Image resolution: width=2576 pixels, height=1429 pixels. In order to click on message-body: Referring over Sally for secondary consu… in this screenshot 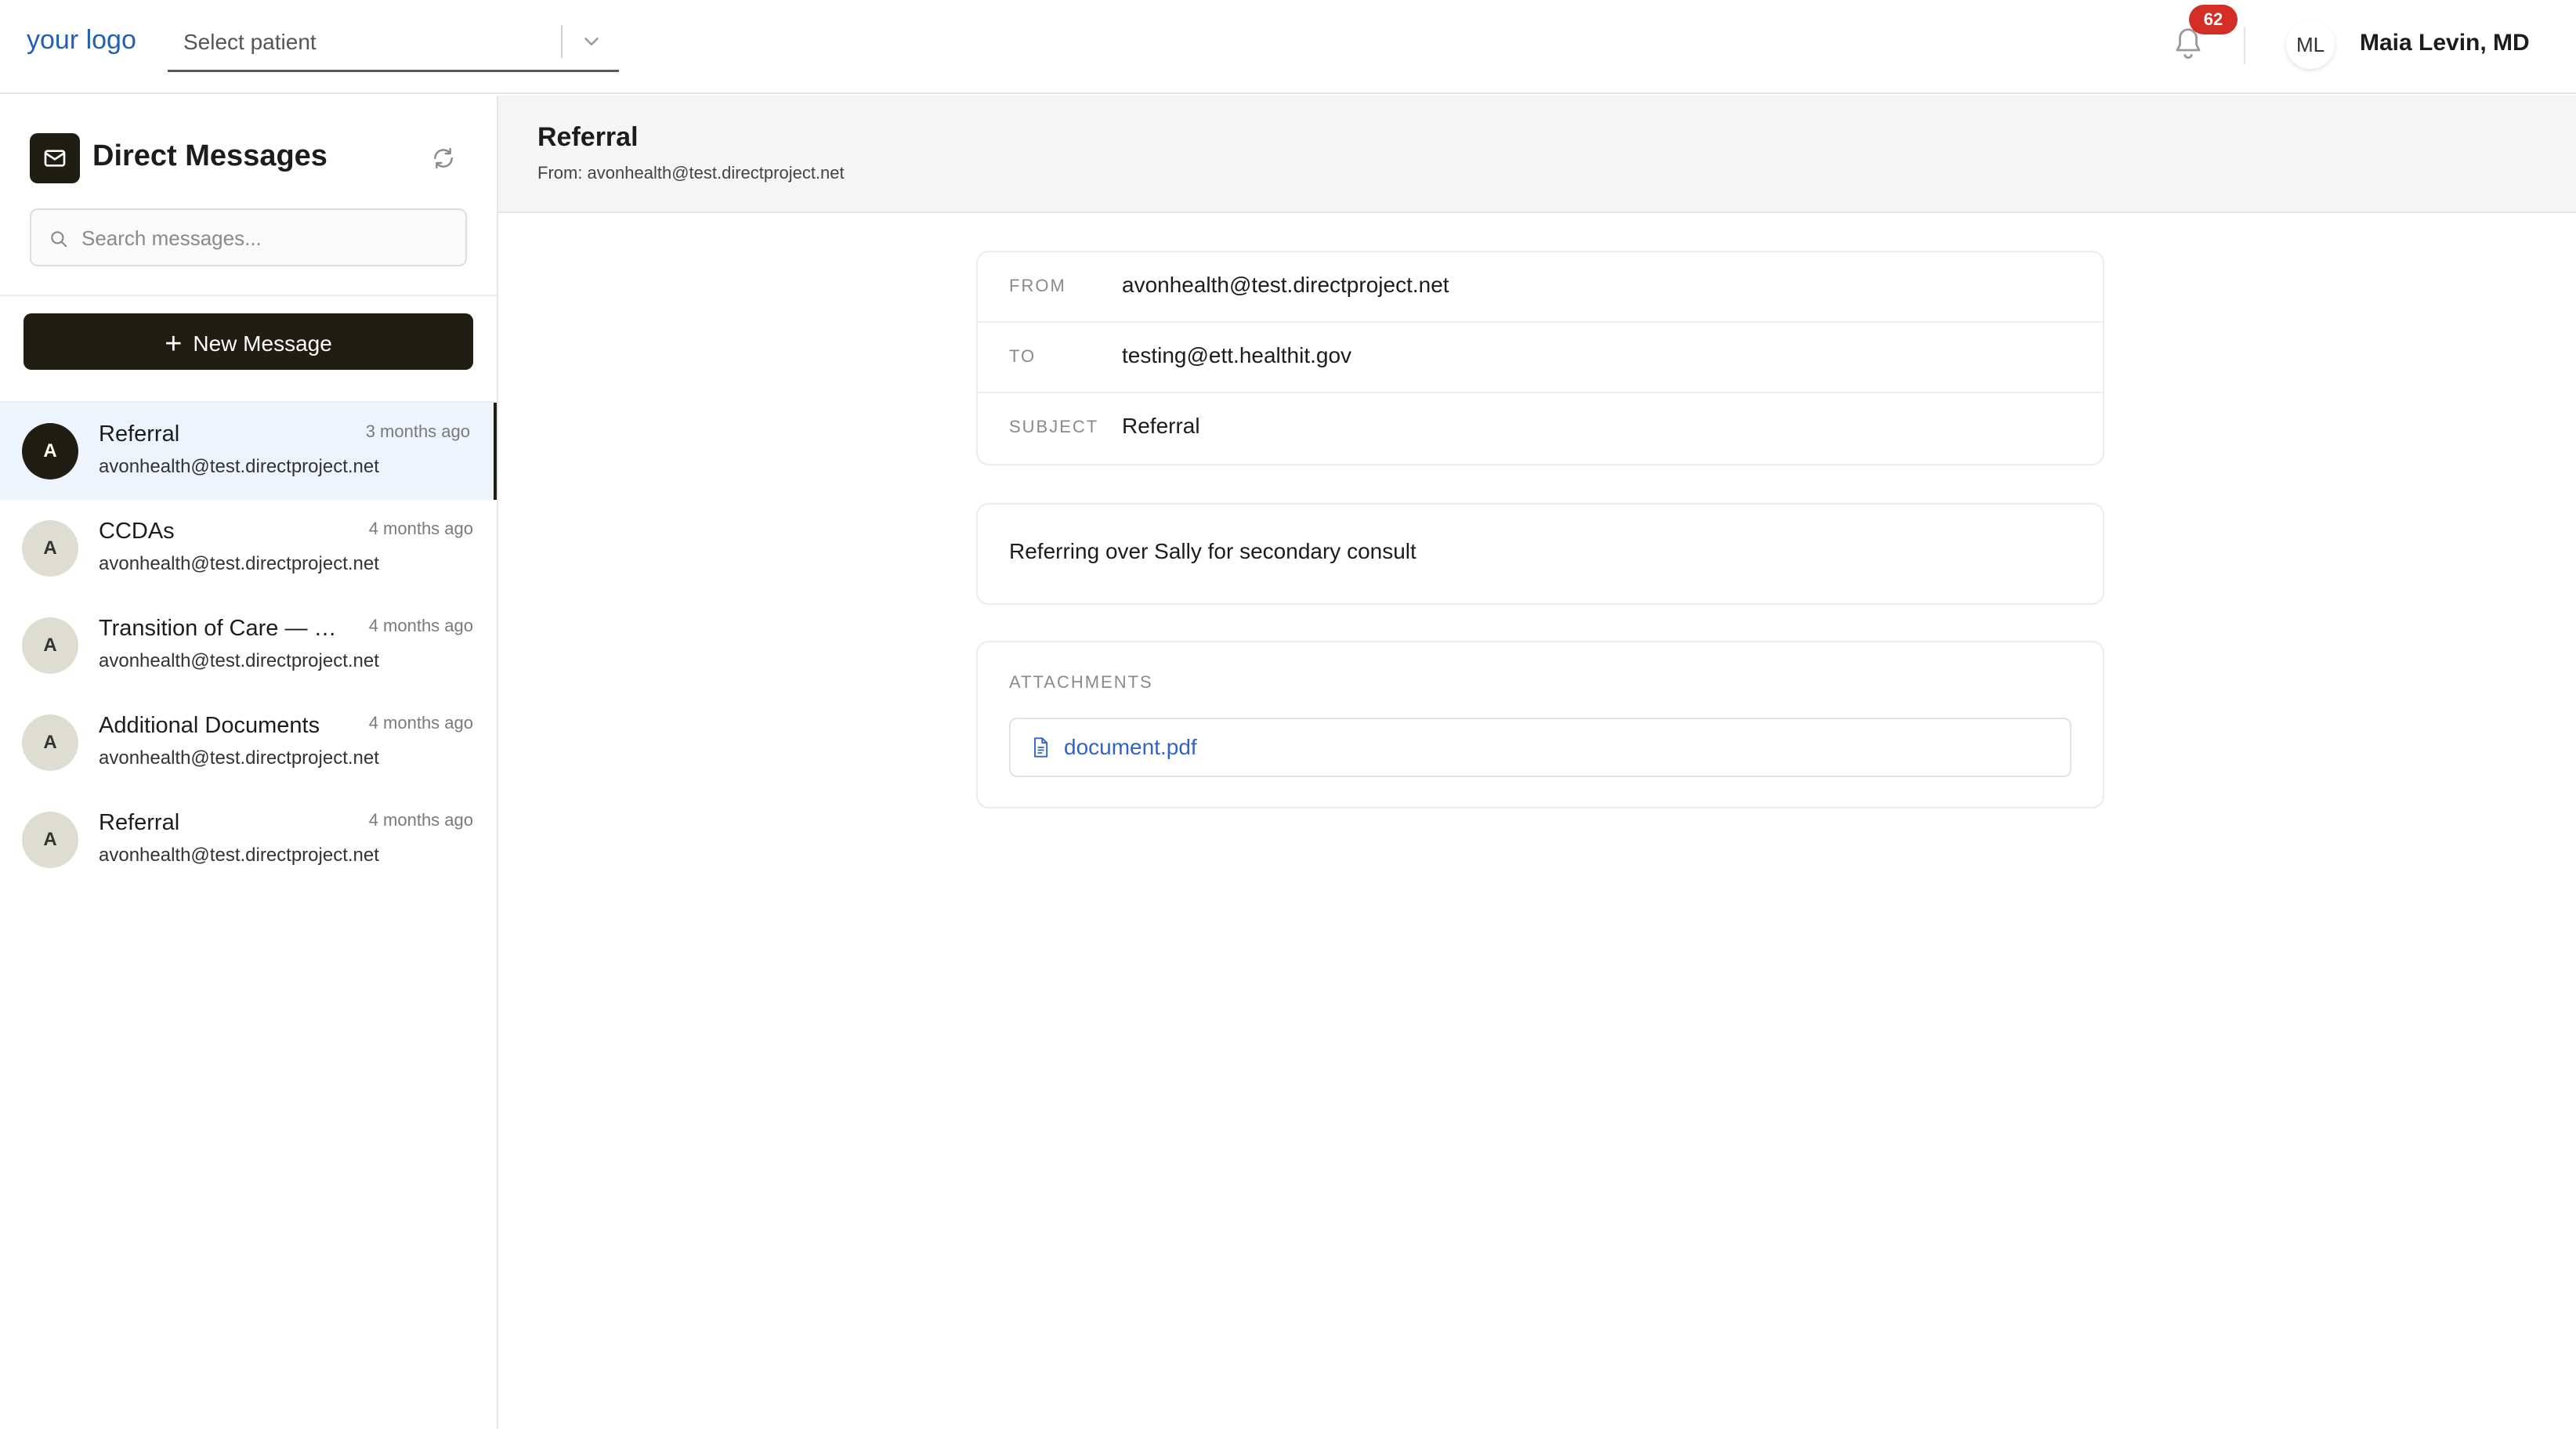, I will do `click(1213, 551)`.